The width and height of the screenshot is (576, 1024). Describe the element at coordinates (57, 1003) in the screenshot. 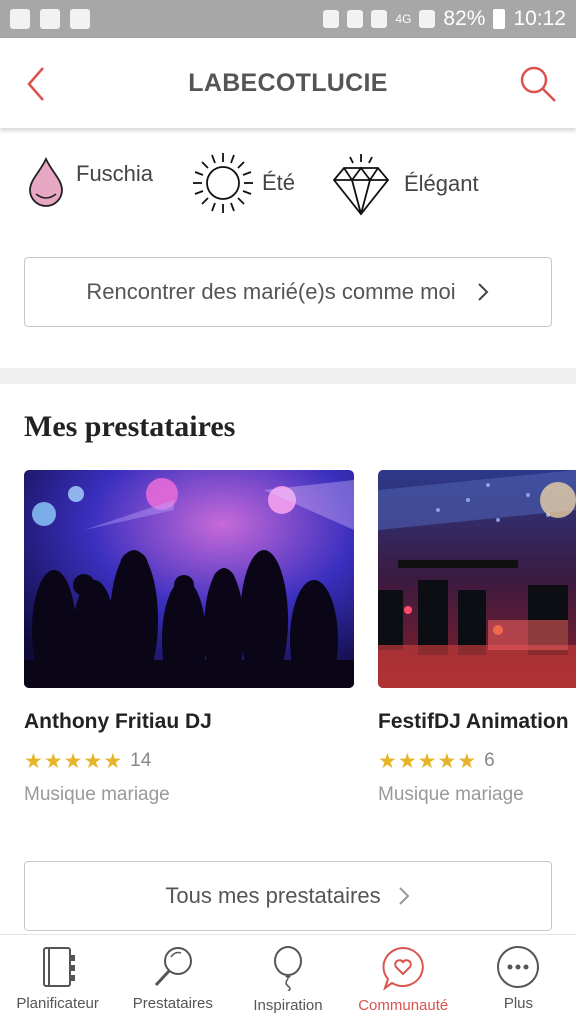

I see `nav-label: Planificateur` at that location.